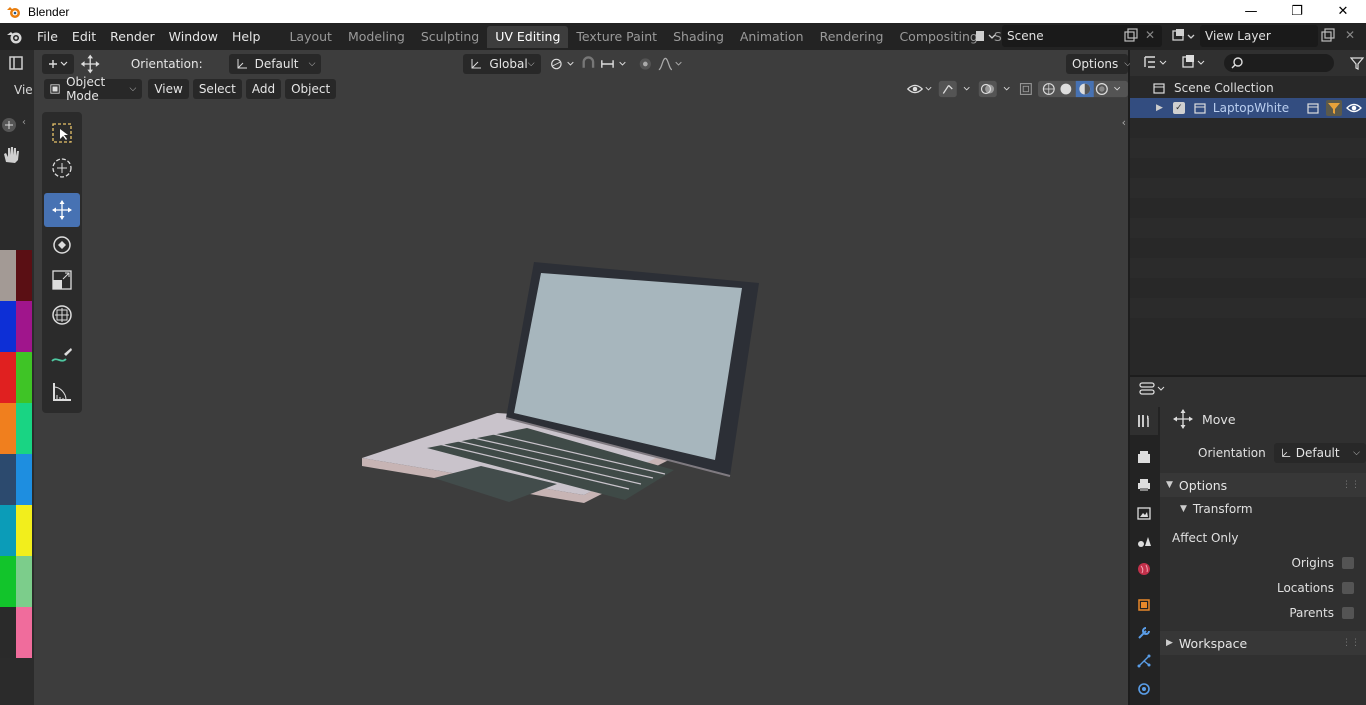 The image size is (1366, 705). What do you see at coordinates (1319, 453) in the screenshot?
I see `orientation-prop-dropdown: Default ⌵` at bounding box center [1319, 453].